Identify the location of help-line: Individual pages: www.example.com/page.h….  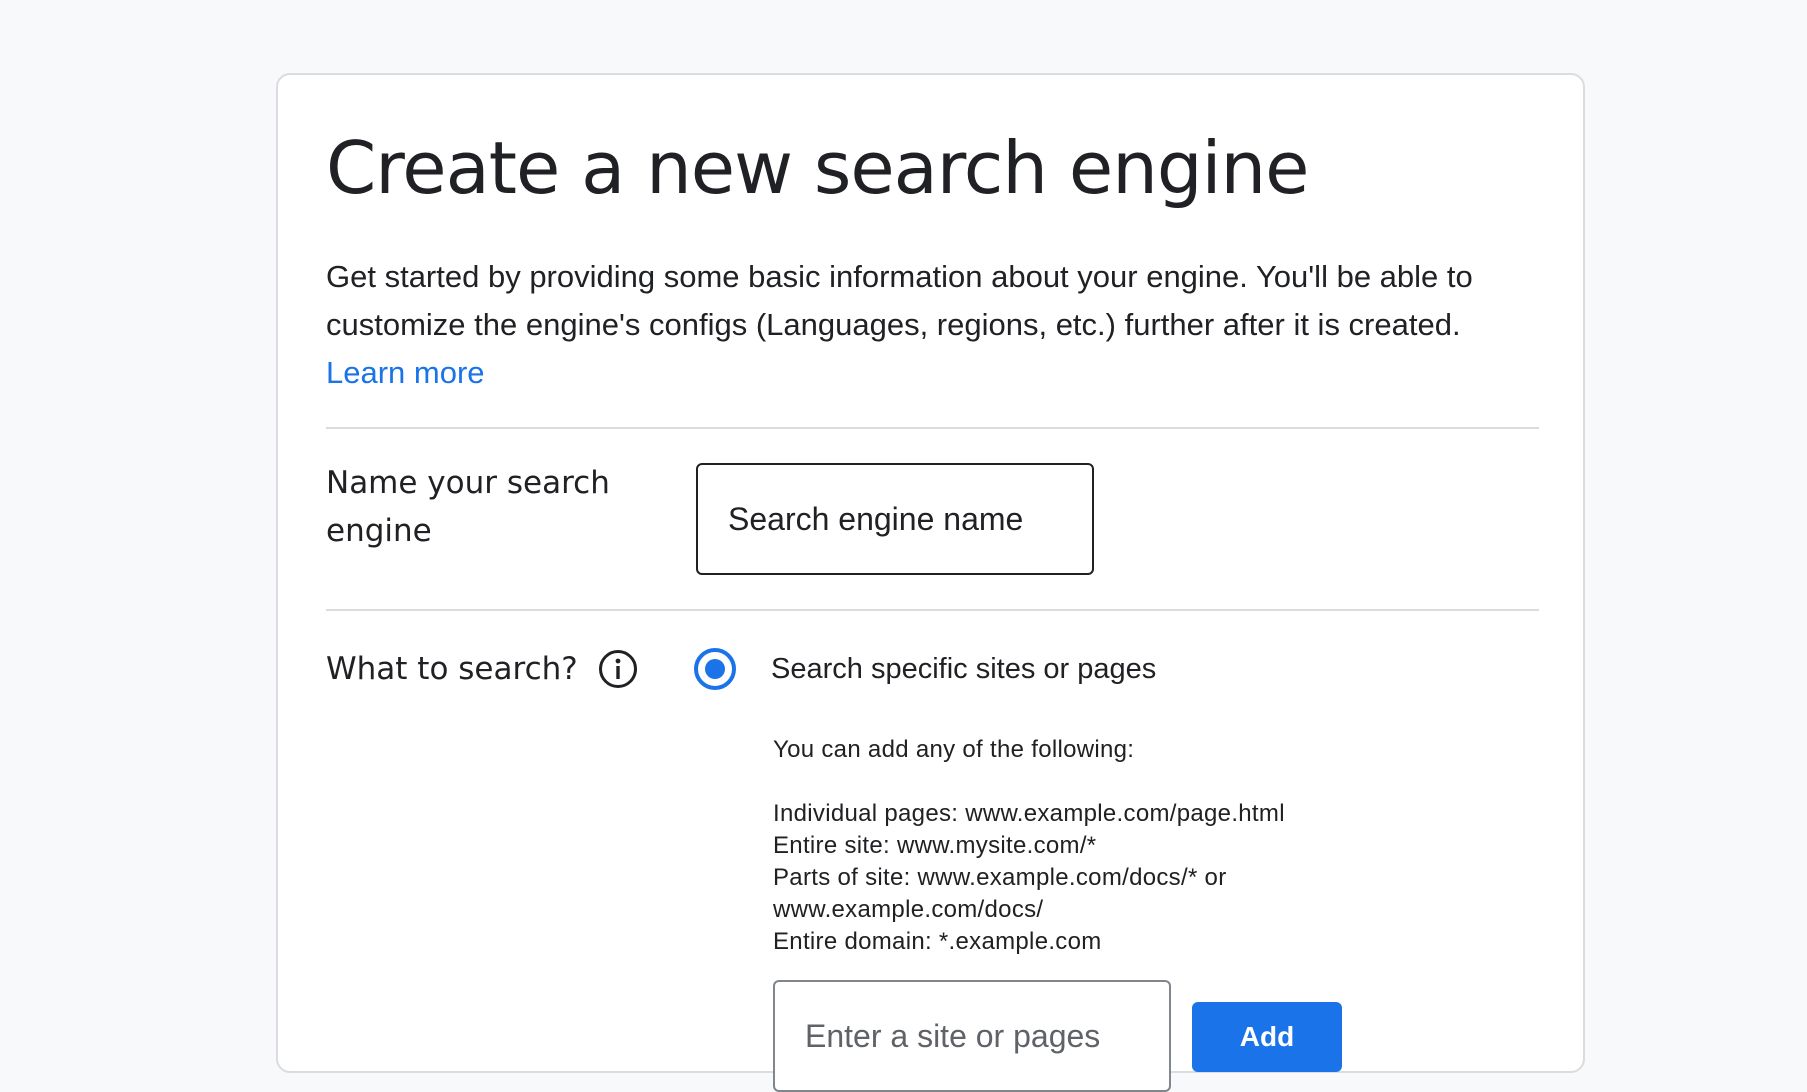
(1029, 813).